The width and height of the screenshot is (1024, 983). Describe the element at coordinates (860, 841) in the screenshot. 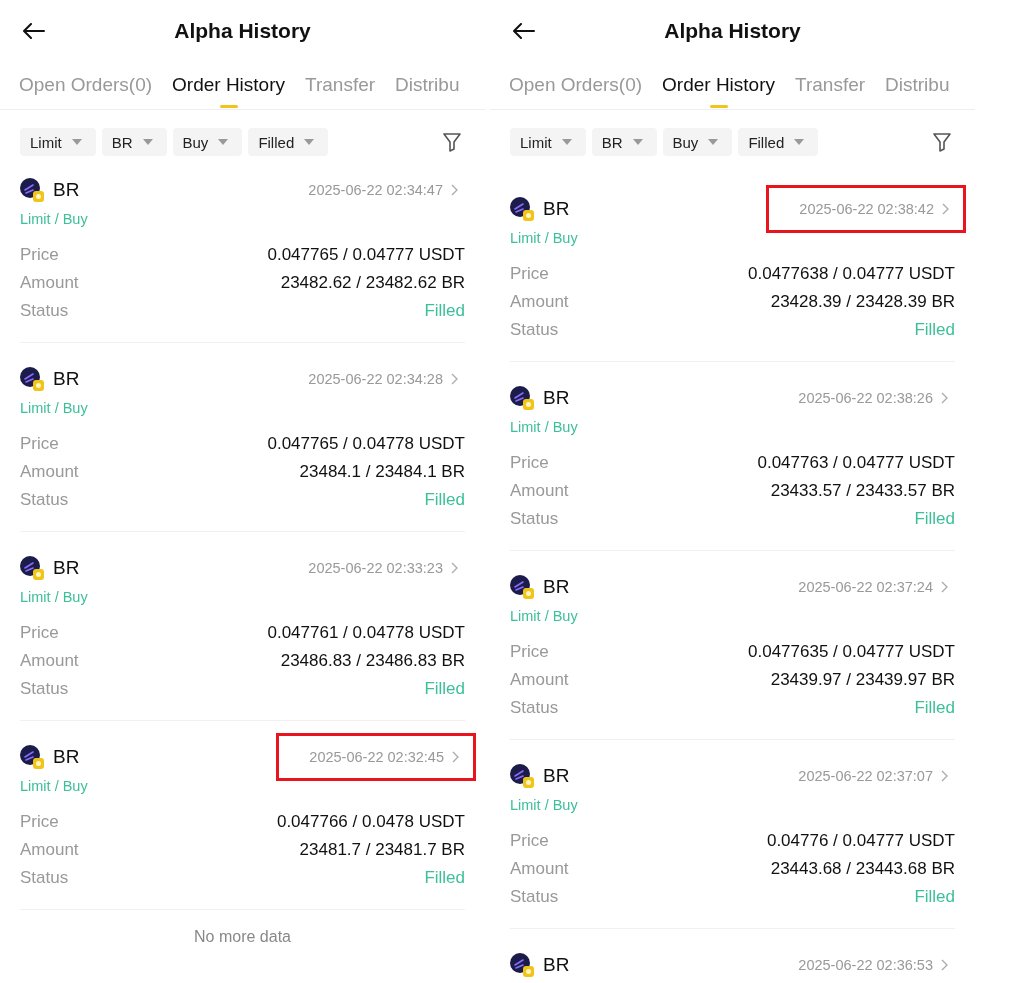

I see `field-value: 0.04776 / 0.04777 USDT` at that location.